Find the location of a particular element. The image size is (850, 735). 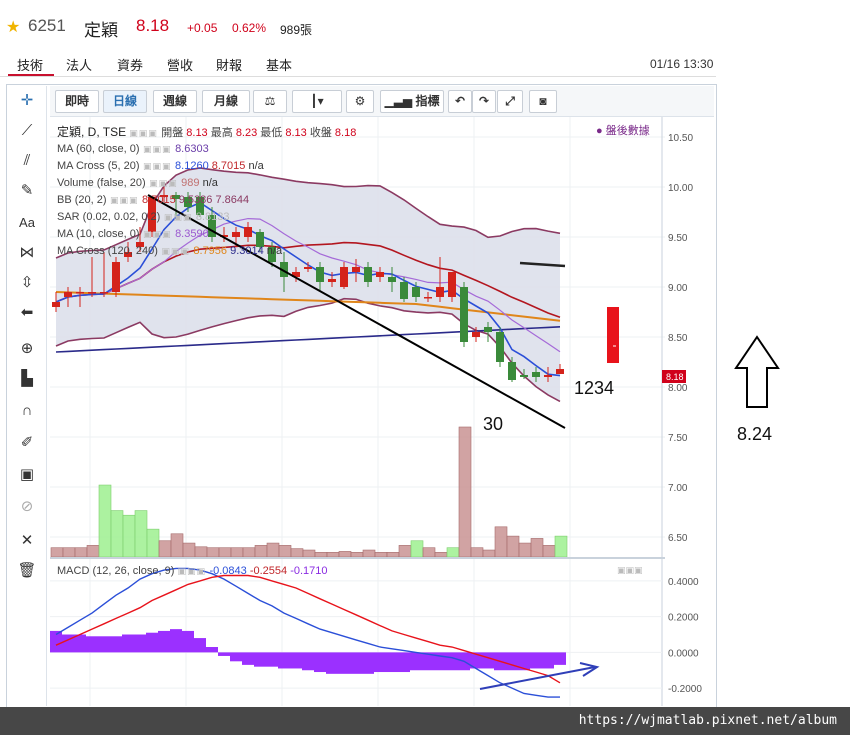

ruler-icon: ▙ is located at coordinates (27, 379).